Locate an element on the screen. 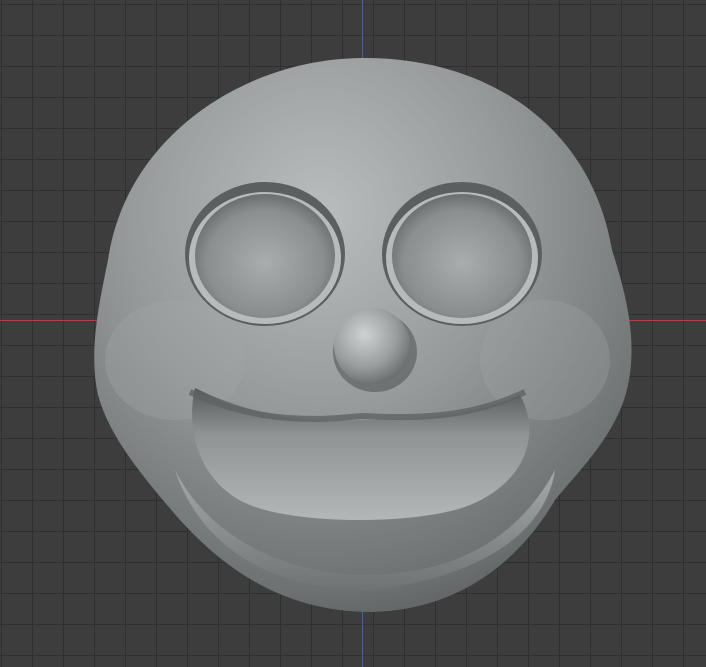 Image resolution: width=706 pixels, height=667 pixels. nose is located at coordinates (372, 346).